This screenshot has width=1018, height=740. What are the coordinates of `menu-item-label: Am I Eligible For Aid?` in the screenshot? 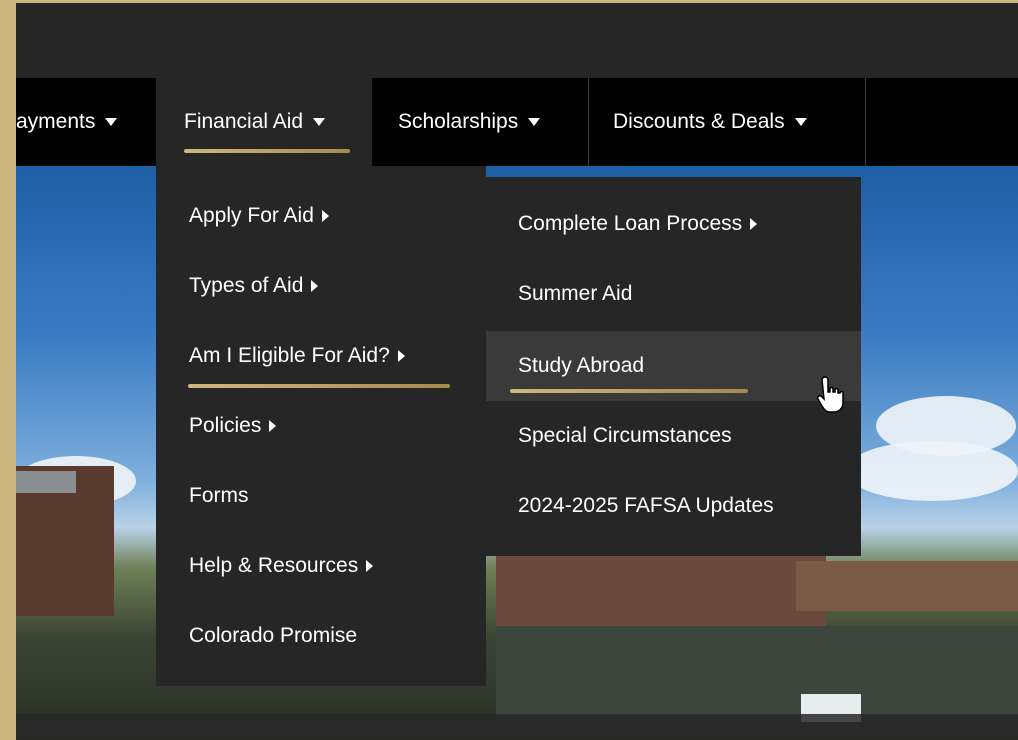 It's located at (289, 355).